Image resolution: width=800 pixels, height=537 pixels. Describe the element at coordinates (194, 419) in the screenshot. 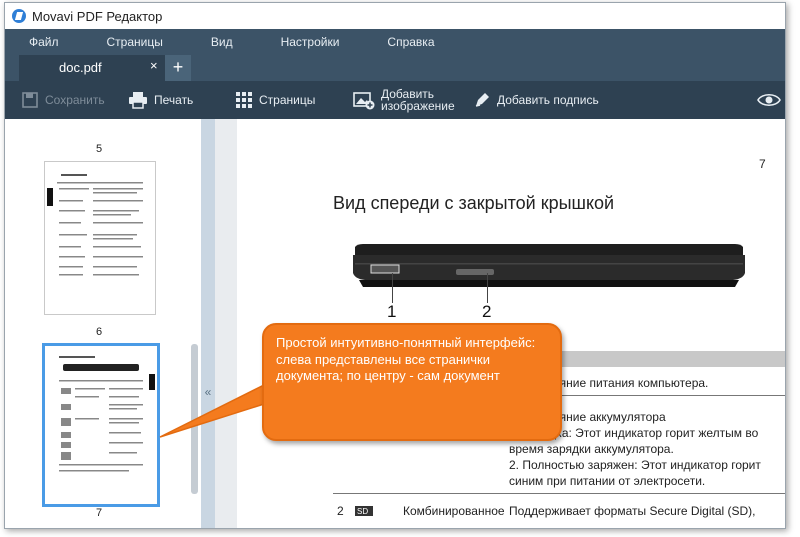

I see `sidebar-scrollbar` at that location.